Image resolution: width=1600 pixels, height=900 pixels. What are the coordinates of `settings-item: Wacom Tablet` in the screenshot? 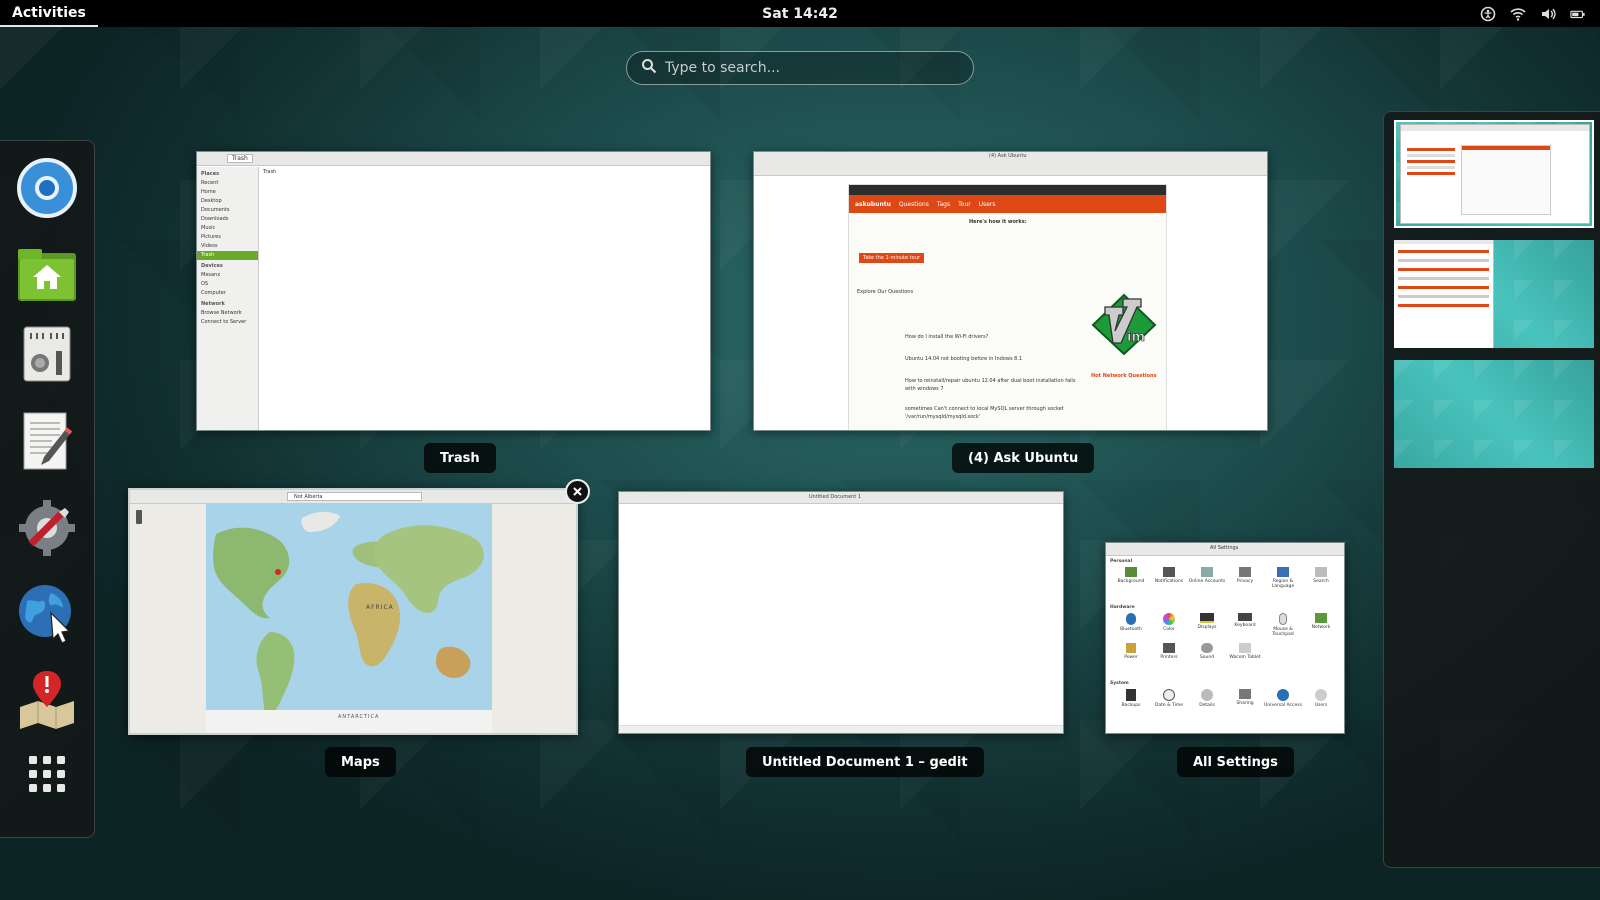 It's located at (1245, 651).